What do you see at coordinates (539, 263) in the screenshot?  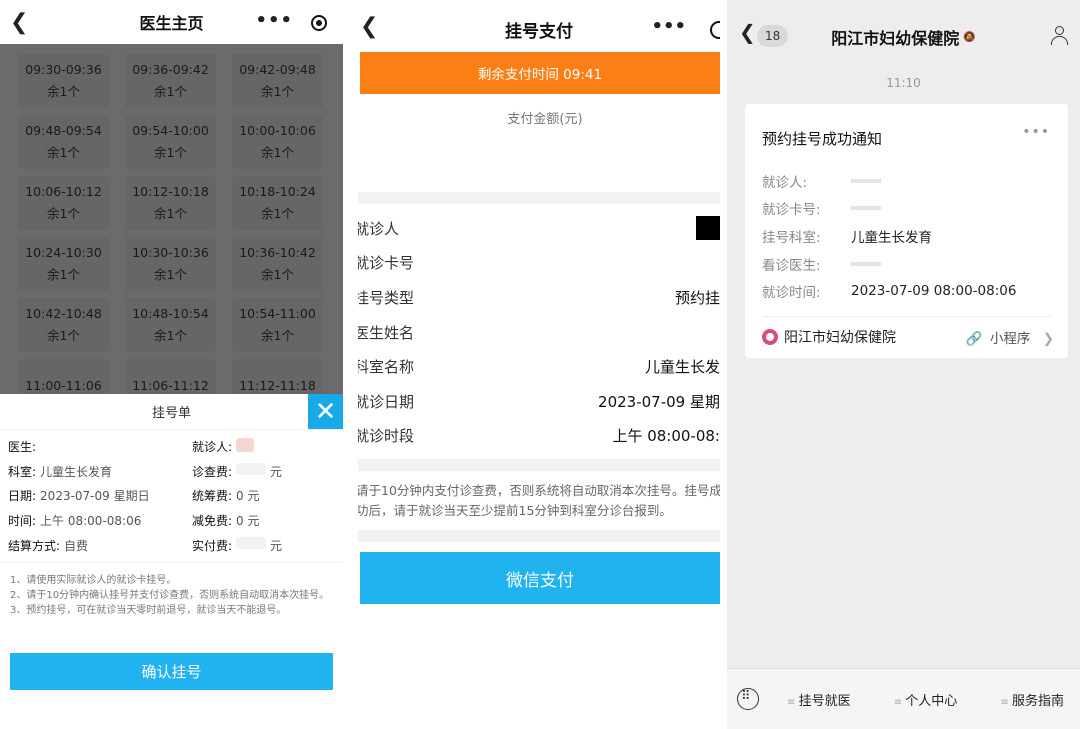 I see `detail-row: 就诊卡号` at bounding box center [539, 263].